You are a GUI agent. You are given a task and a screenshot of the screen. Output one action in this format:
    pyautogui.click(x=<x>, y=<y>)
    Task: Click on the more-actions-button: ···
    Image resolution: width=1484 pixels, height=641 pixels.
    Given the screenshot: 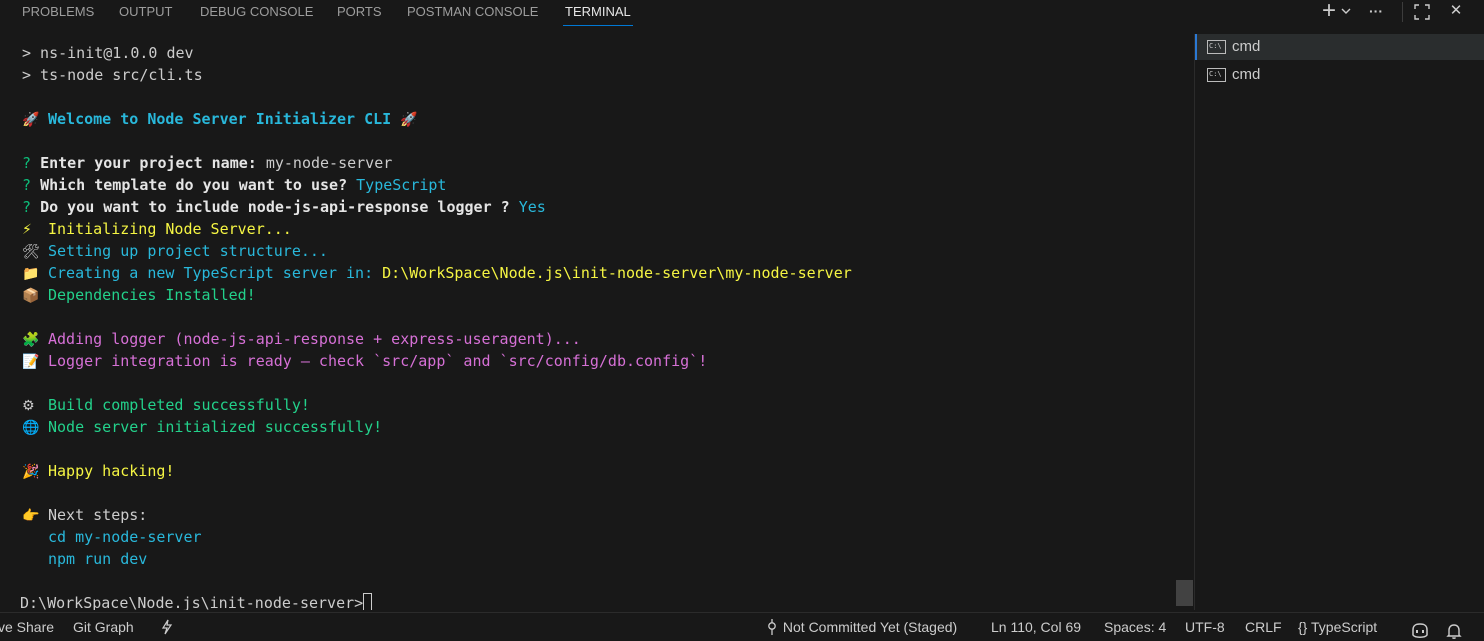 What is the action you would take?
    pyautogui.click(x=1376, y=12)
    